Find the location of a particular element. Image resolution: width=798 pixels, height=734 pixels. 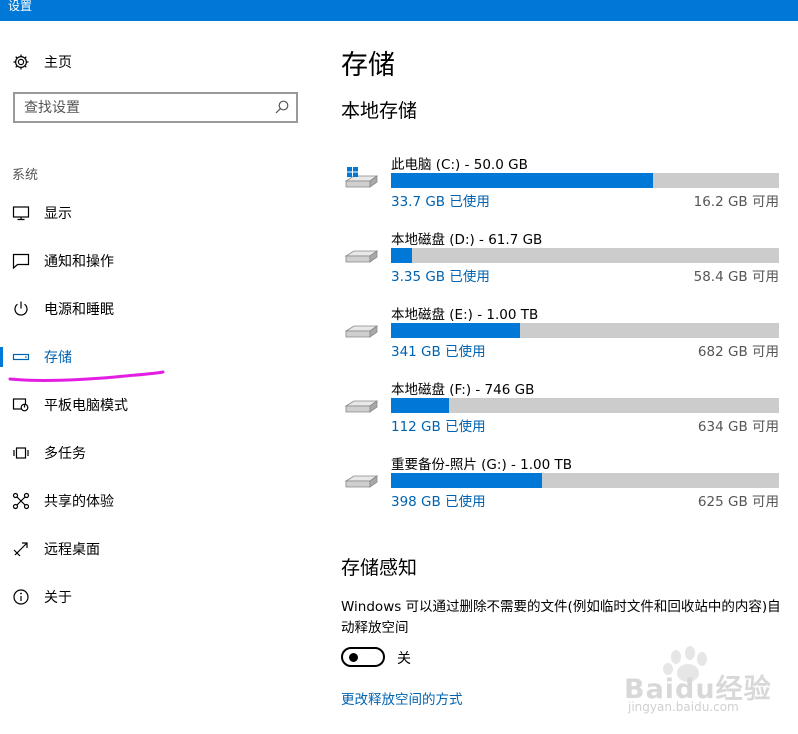

sidebar-item-power: 电源和睡眠 is located at coordinates (159, 309).